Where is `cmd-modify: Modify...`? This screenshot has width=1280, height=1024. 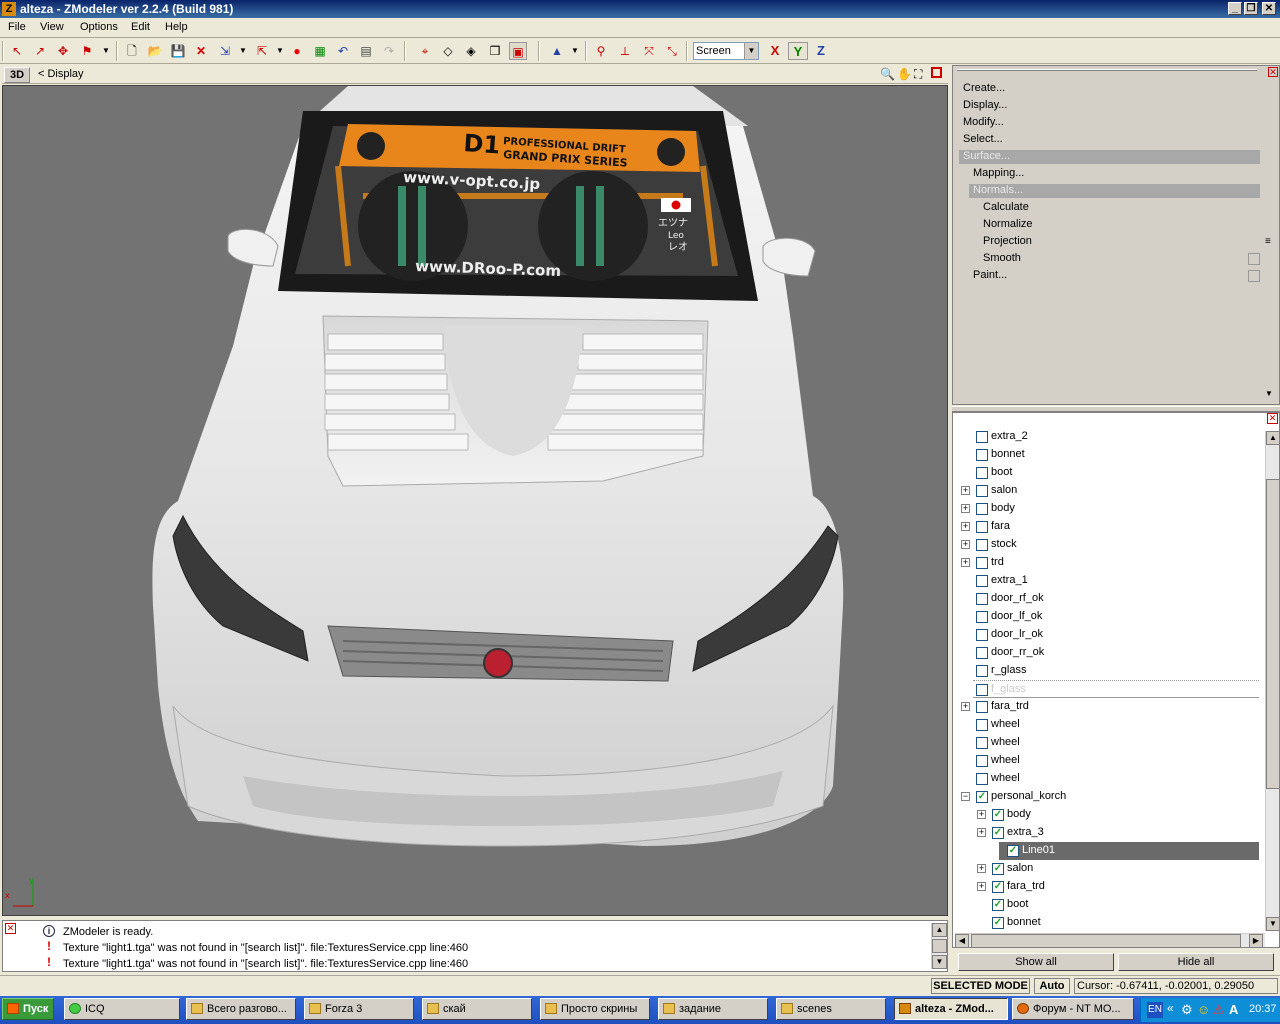
cmd-modify: Modify... is located at coordinates (983, 122).